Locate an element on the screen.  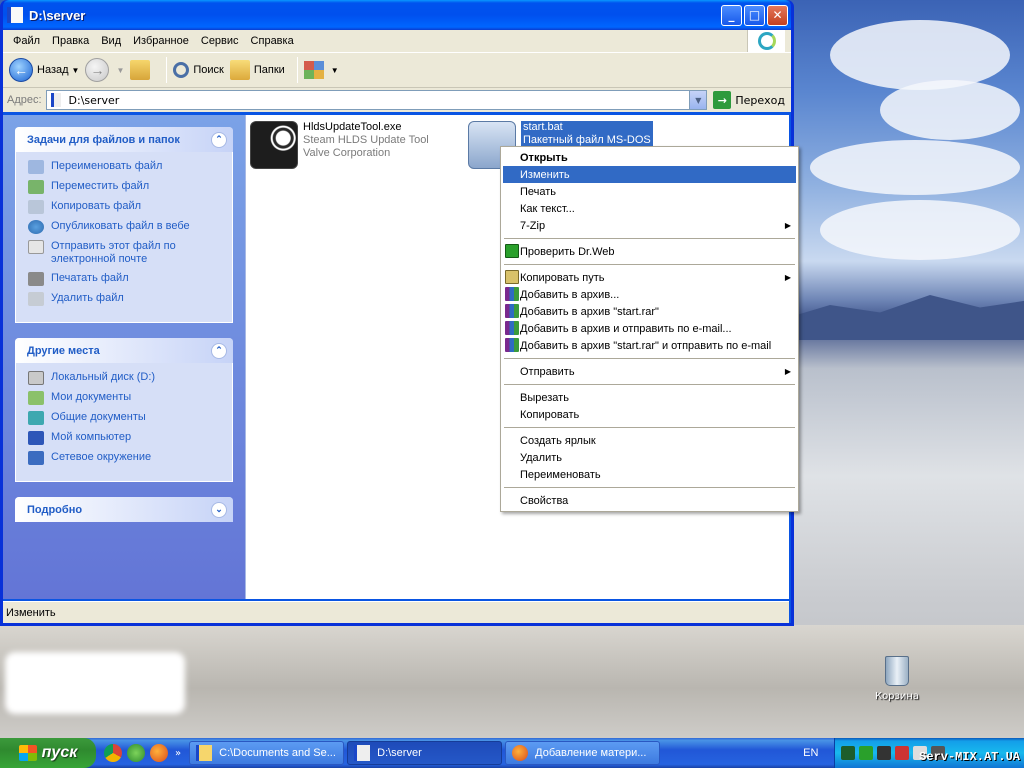
place-local-disk: Локальный диск (D:) is located at coordinates (125, 378).